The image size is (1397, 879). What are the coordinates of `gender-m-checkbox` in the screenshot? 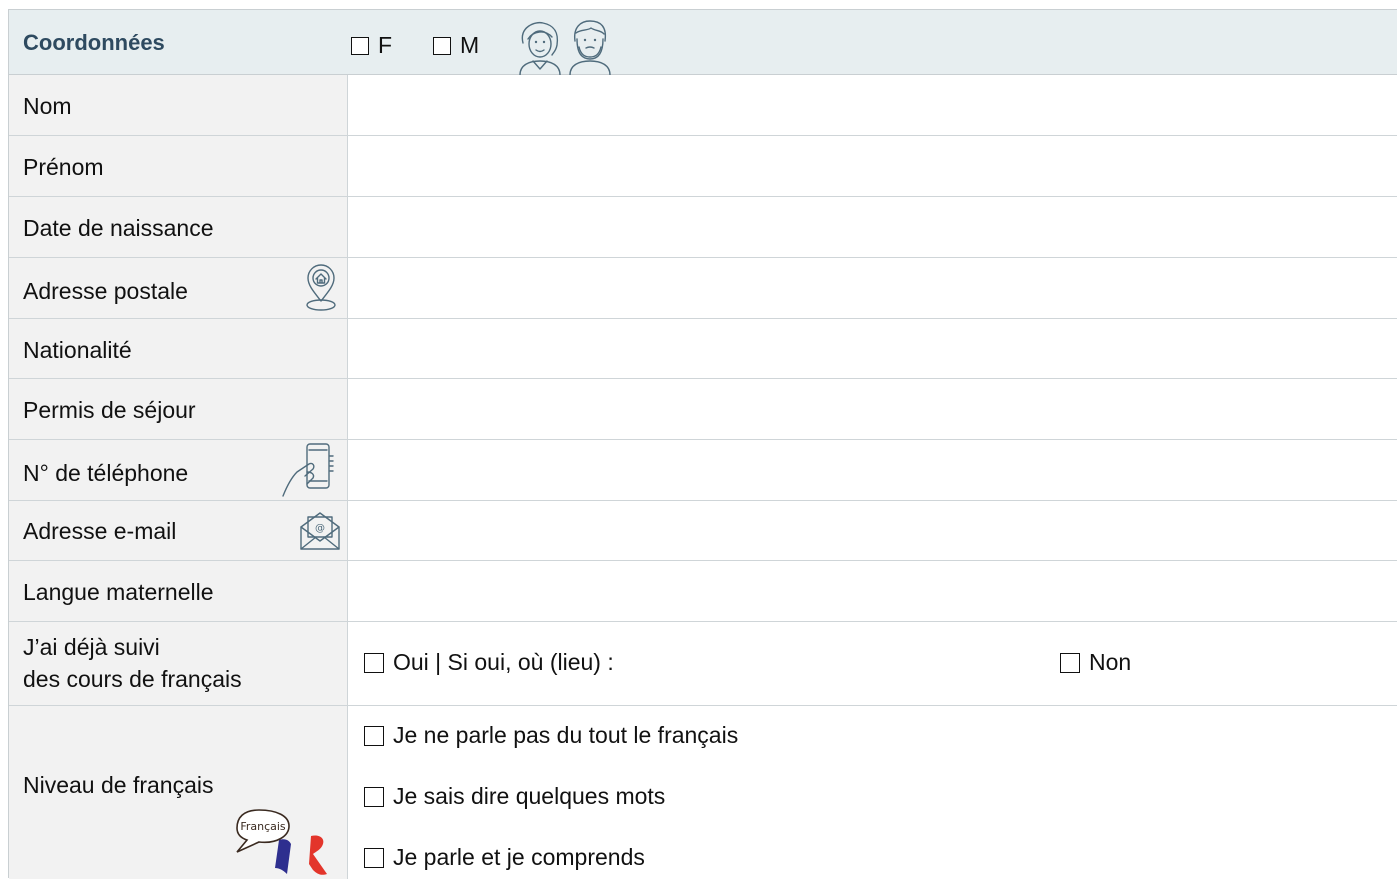 It's located at (442, 45).